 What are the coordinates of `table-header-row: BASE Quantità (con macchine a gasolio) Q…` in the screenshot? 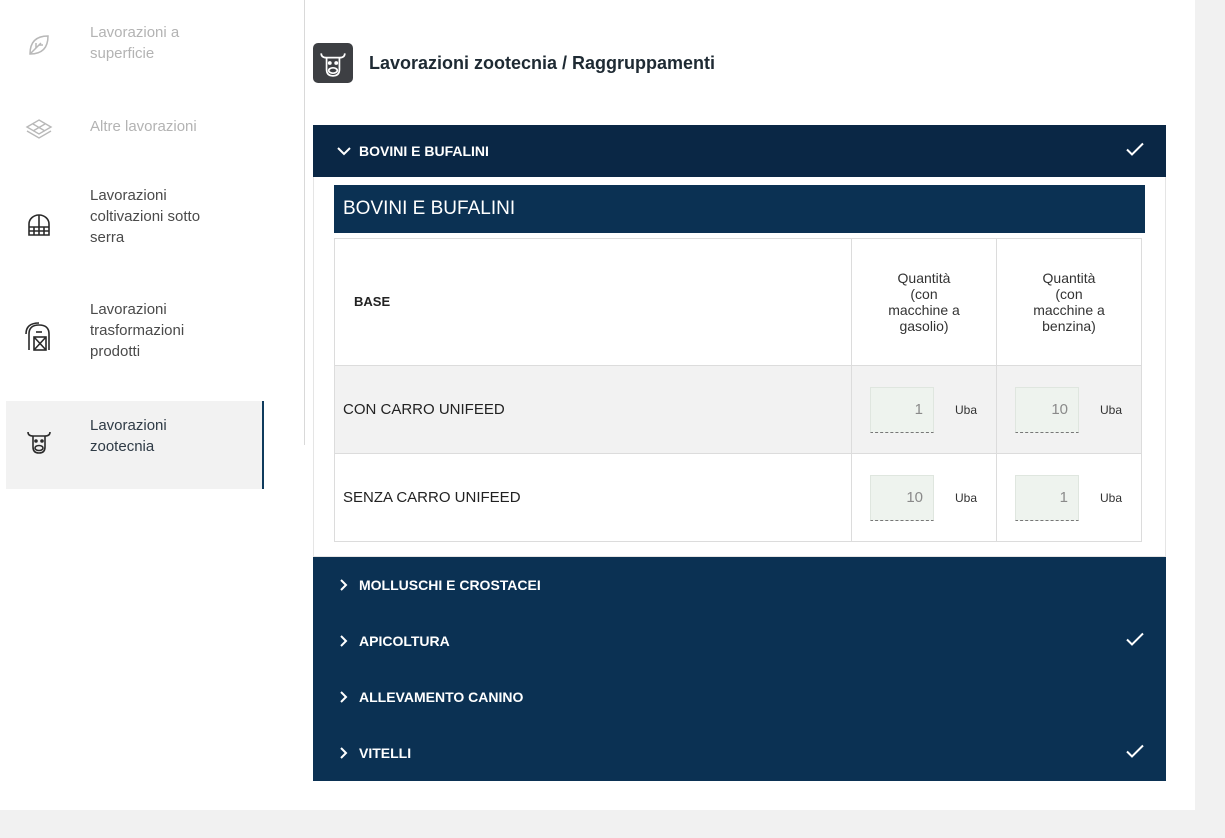 It's located at (738, 302).